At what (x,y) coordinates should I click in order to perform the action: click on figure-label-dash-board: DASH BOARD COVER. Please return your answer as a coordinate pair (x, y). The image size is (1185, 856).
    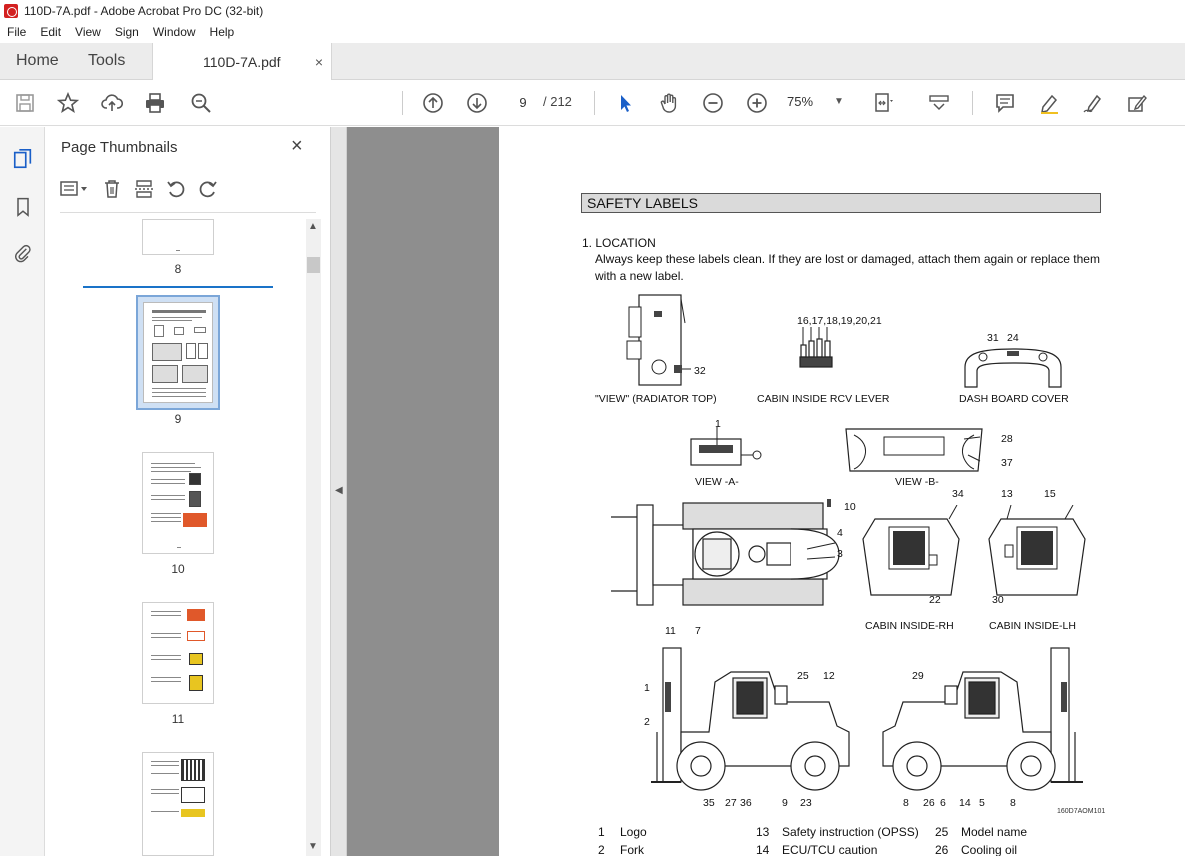
    Looking at the image, I should click on (1014, 399).